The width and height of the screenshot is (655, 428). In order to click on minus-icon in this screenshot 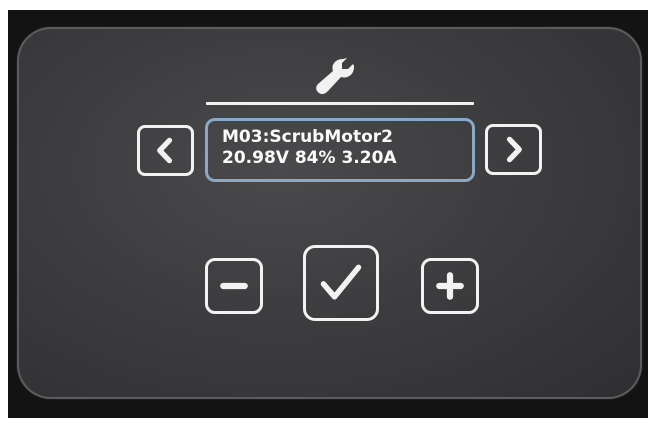, I will do `click(234, 286)`.